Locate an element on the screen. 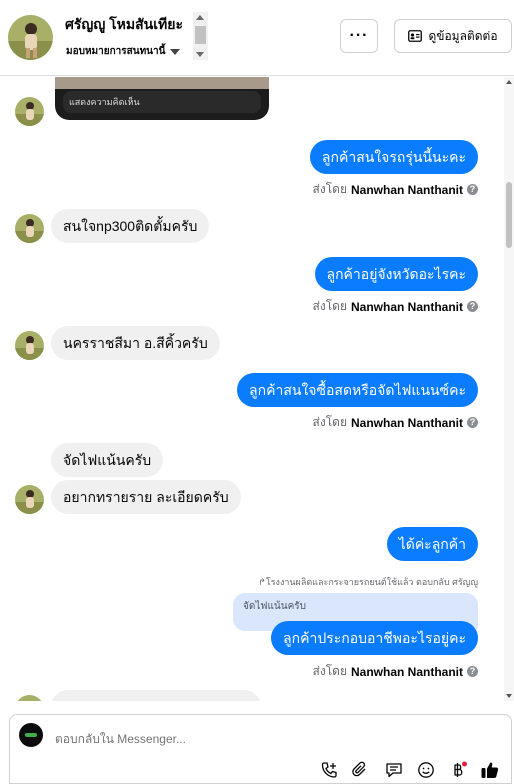  more-options-button: ··· is located at coordinates (359, 36).